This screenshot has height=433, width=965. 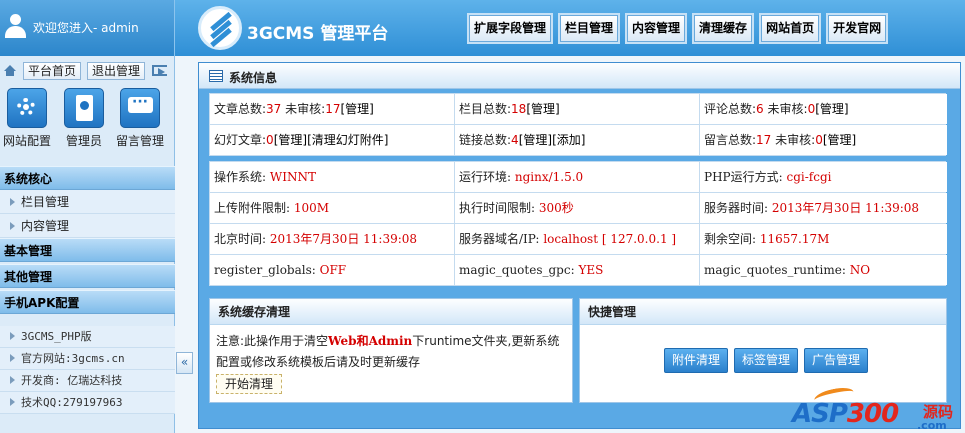 I want to click on welcome-area: 欢迎您进入- admin, so click(x=87, y=28).